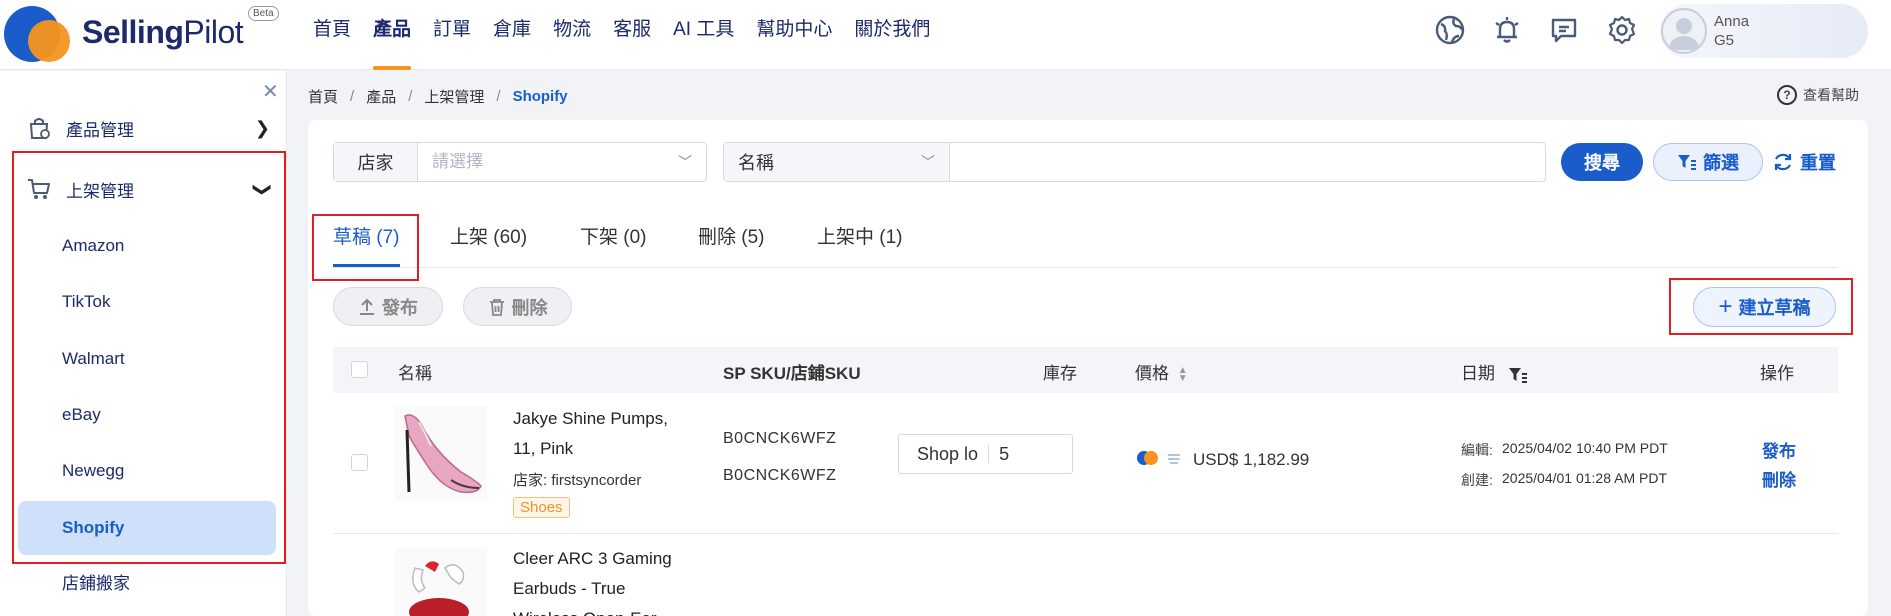  What do you see at coordinates (756, 163) in the screenshot?
I see `name-field-label: 名稱` at bounding box center [756, 163].